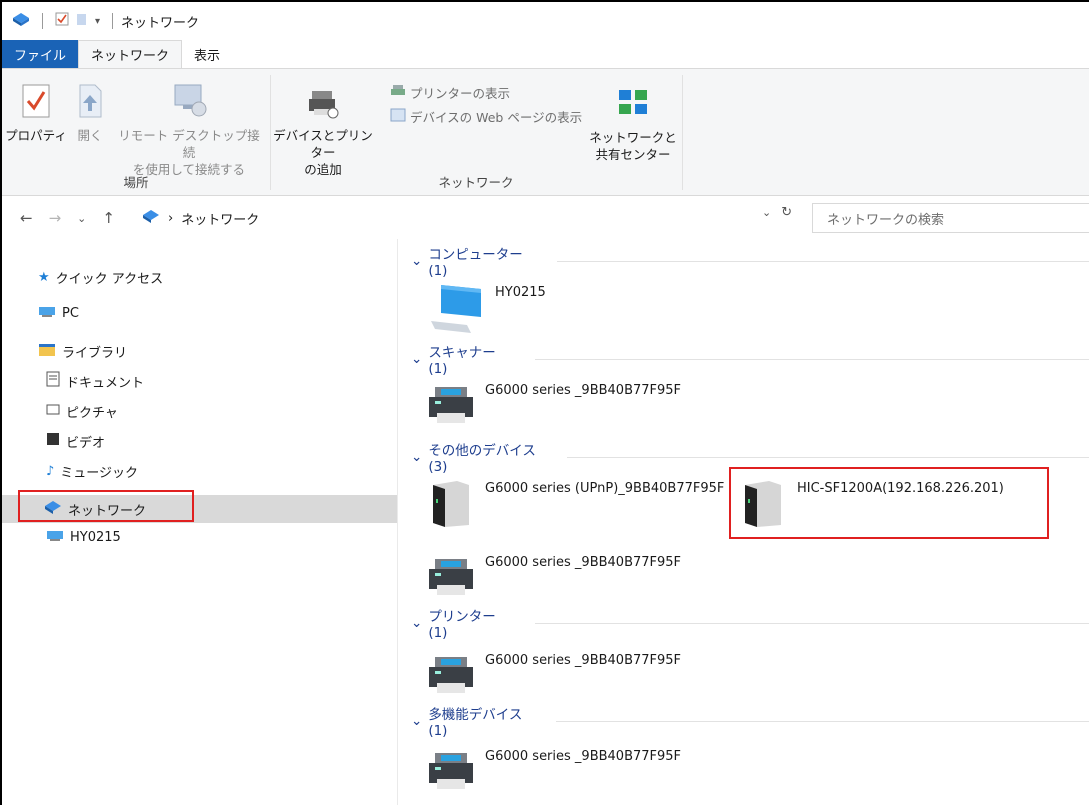  I want to click on pictures-icon, so click(53, 411).